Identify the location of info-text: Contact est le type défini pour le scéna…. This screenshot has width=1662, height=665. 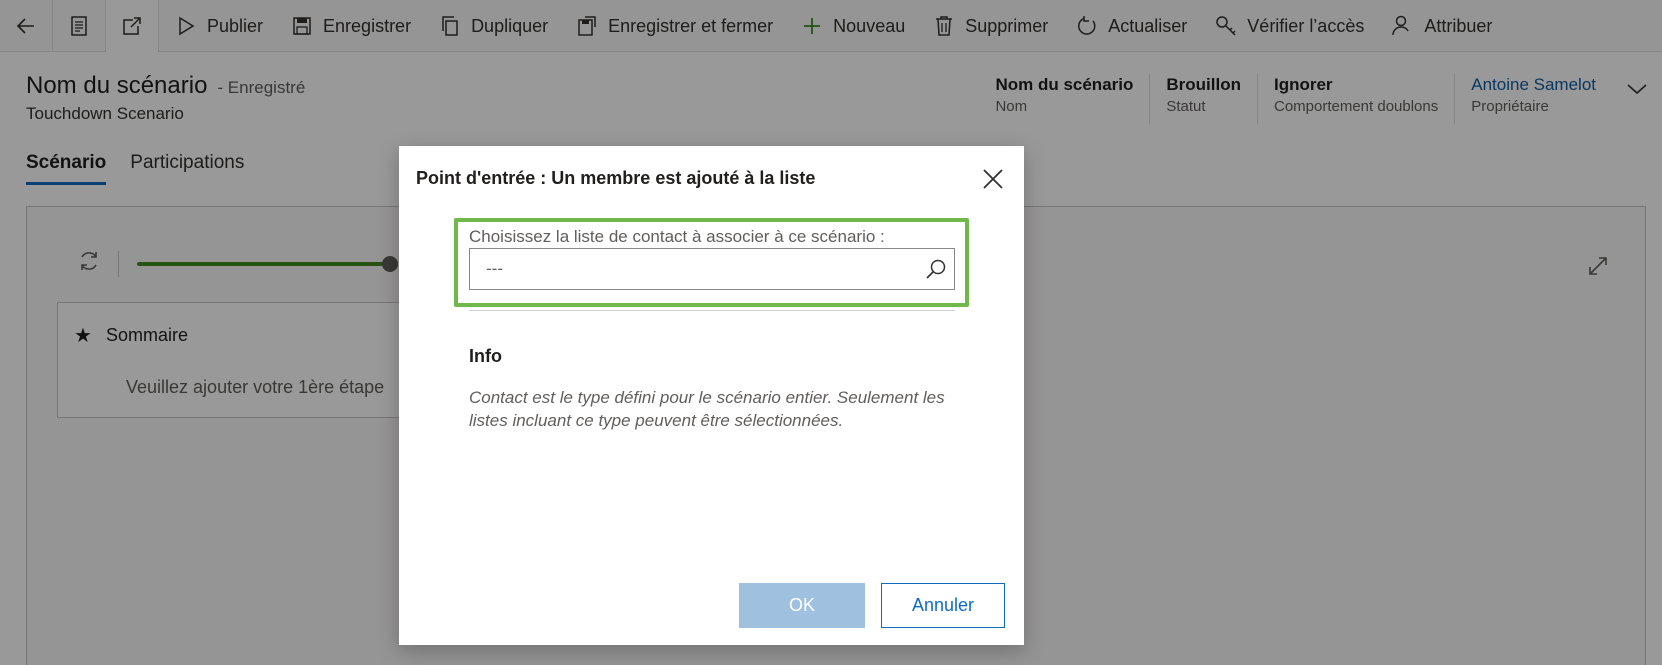
(707, 409).